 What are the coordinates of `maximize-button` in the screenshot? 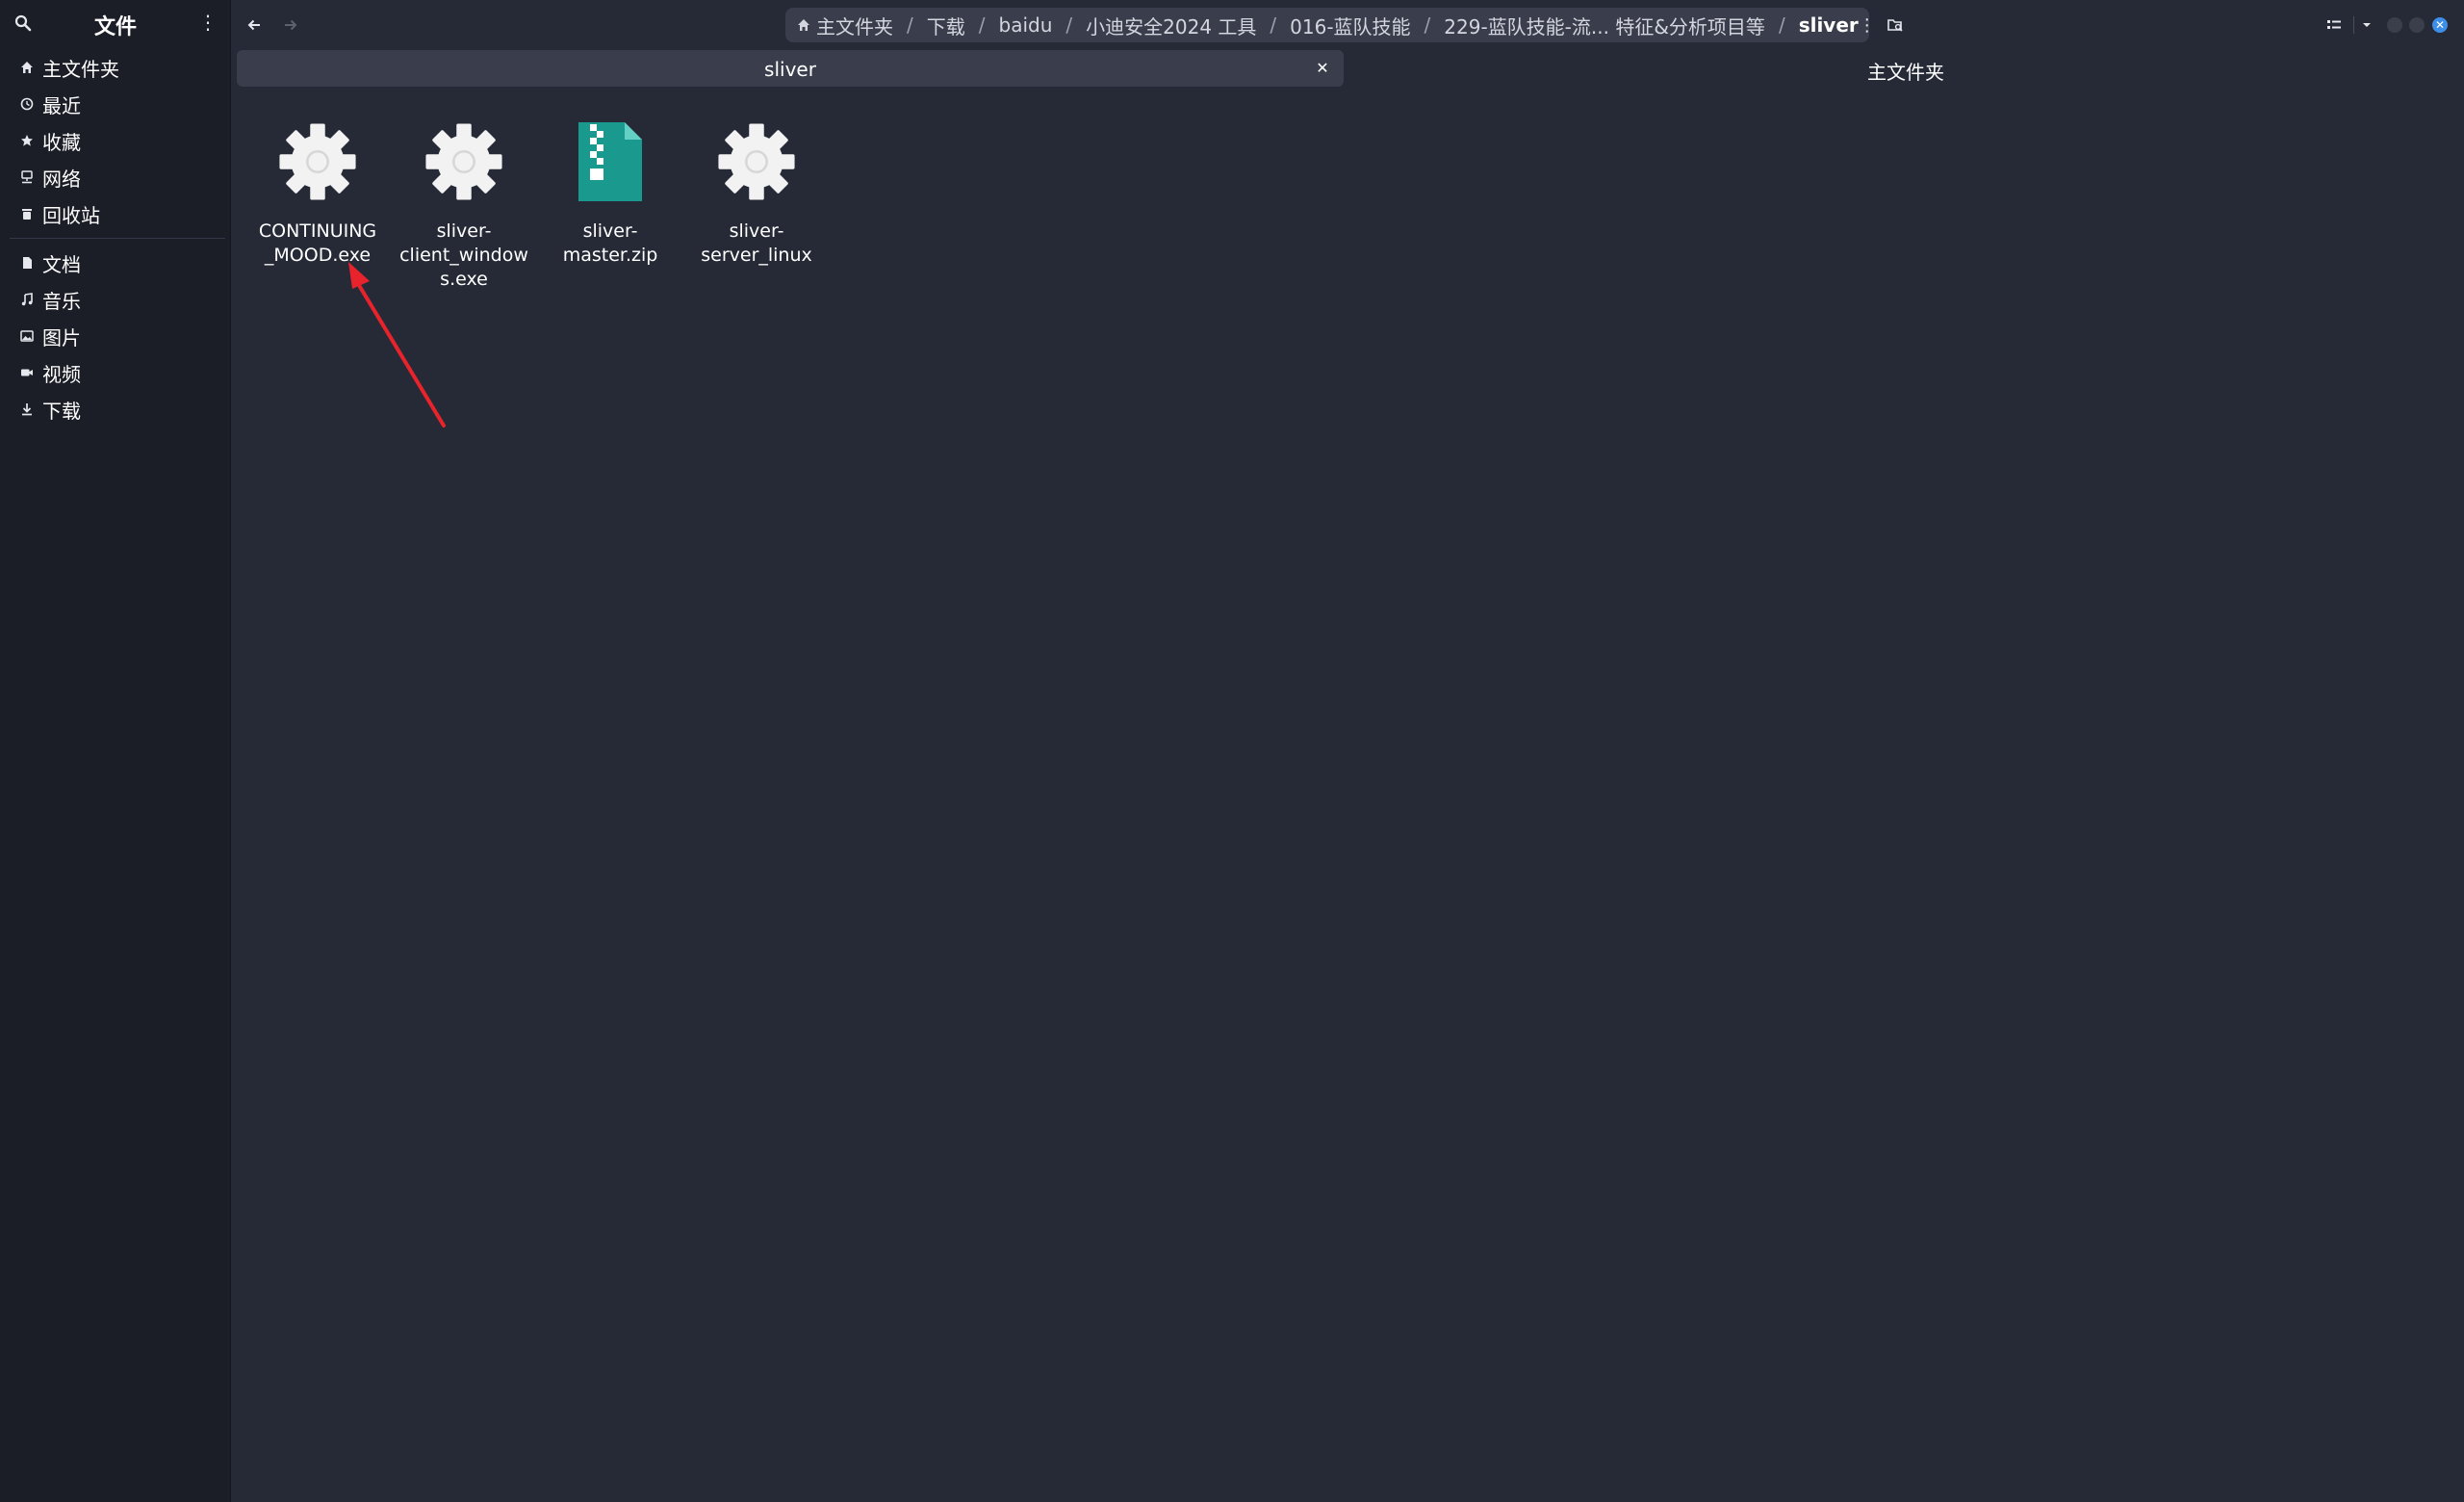 It's located at (2417, 25).